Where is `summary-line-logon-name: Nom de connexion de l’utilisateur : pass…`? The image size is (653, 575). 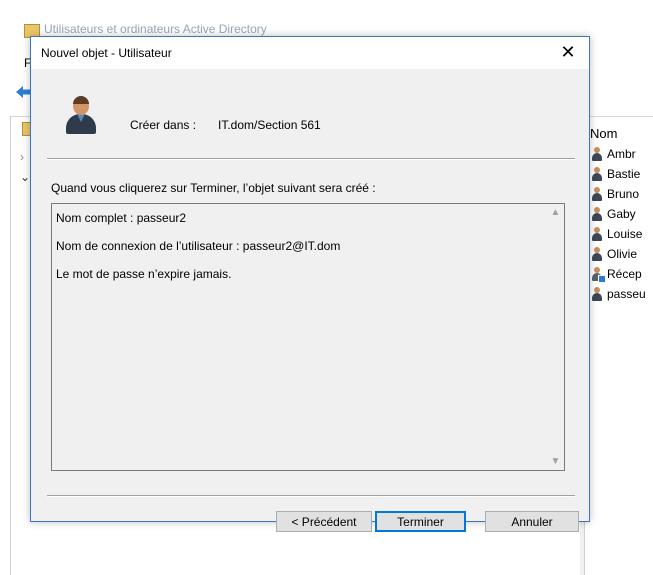 summary-line-logon-name: Nom de connexion de l’utilisateur : pass… is located at coordinates (198, 246).